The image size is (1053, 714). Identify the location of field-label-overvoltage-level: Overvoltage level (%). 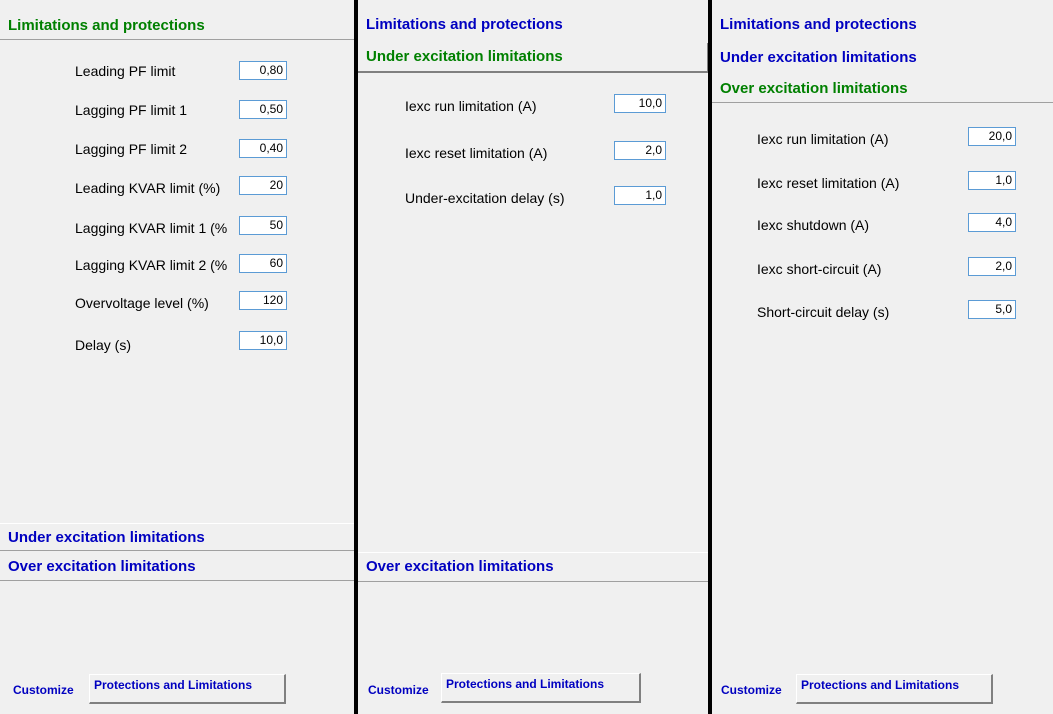
(142, 303).